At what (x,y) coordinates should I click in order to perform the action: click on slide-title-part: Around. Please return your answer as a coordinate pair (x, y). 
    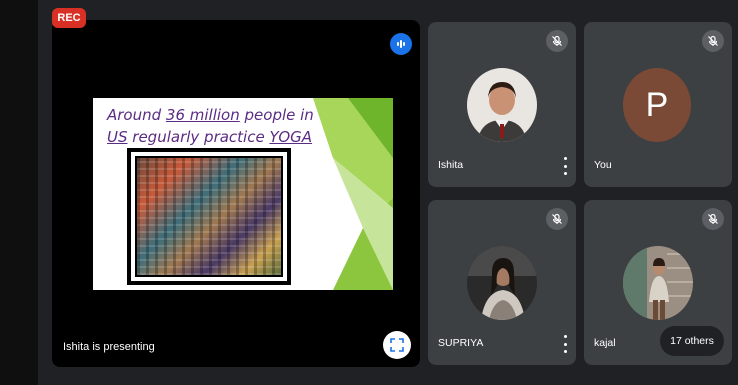
    Looking at the image, I should click on (136, 115).